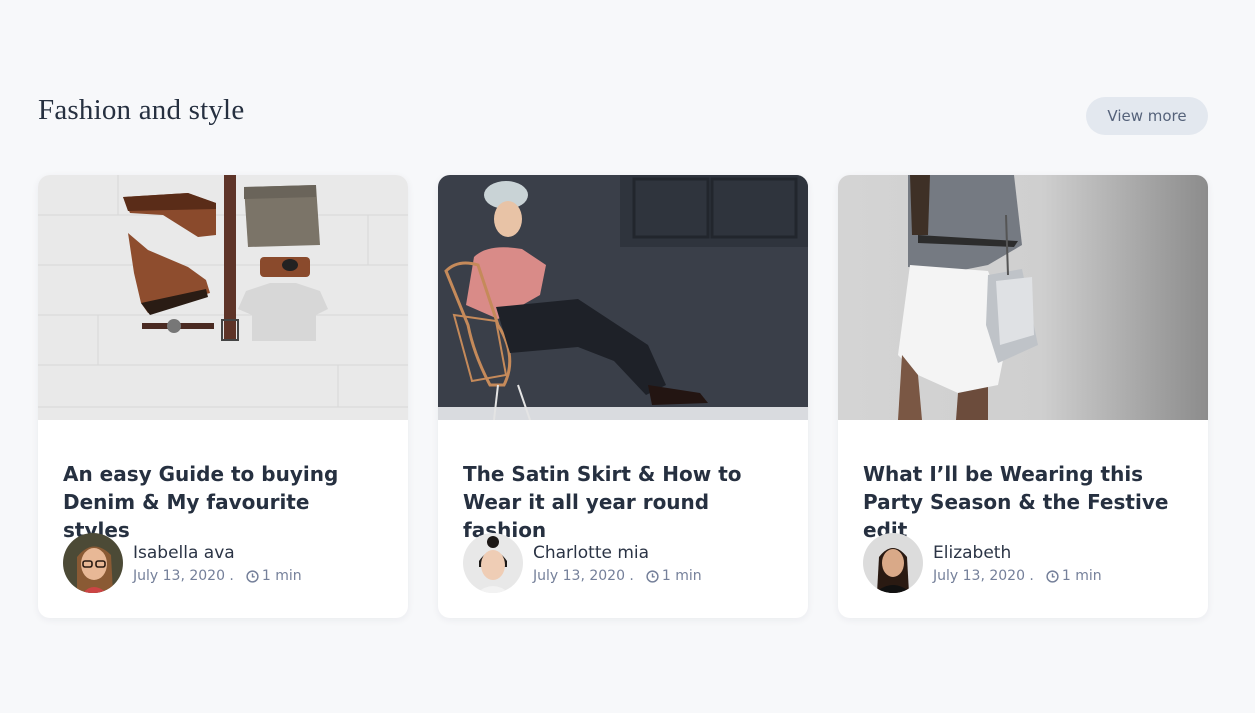 The width and height of the screenshot is (1255, 713). Describe the element at coordinates (1017, 553) in the screenshot. I see `author-name: Elizabeth` at that location.